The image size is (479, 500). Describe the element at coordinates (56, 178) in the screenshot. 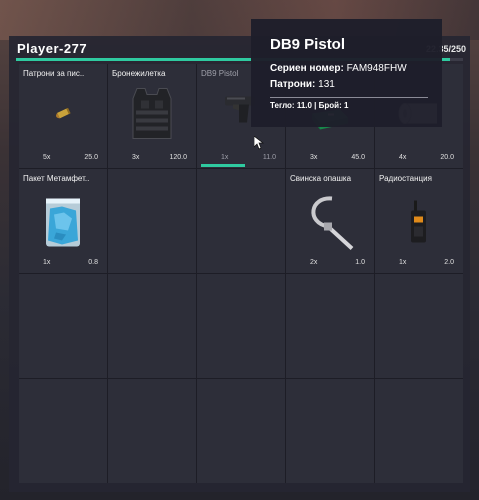

I see `slot-name: Пакет Метамфет..` at that location.